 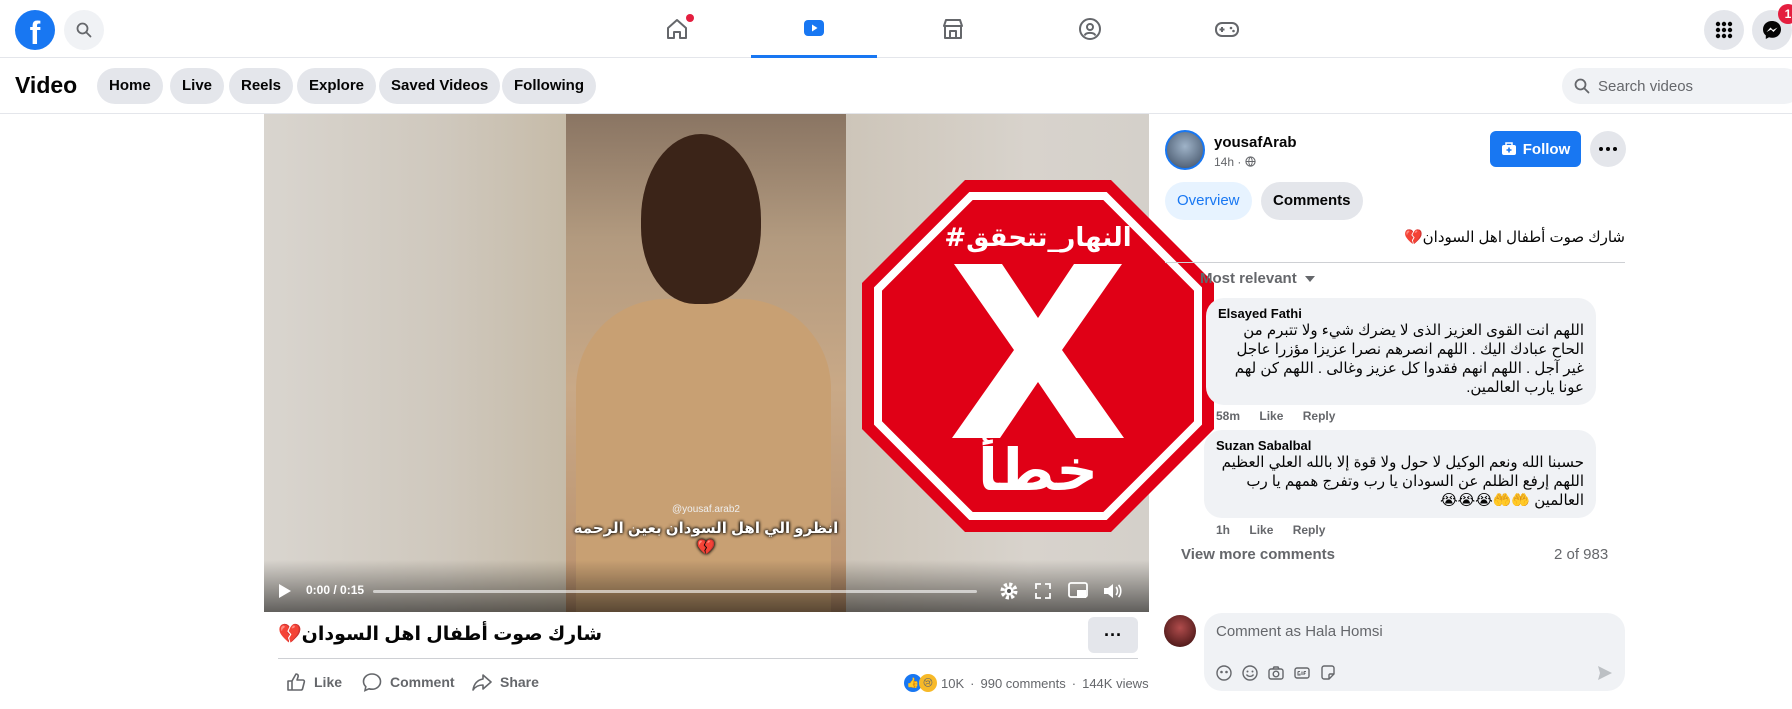 I want to click on comment-button: Comment, so click(x=408, y=682).